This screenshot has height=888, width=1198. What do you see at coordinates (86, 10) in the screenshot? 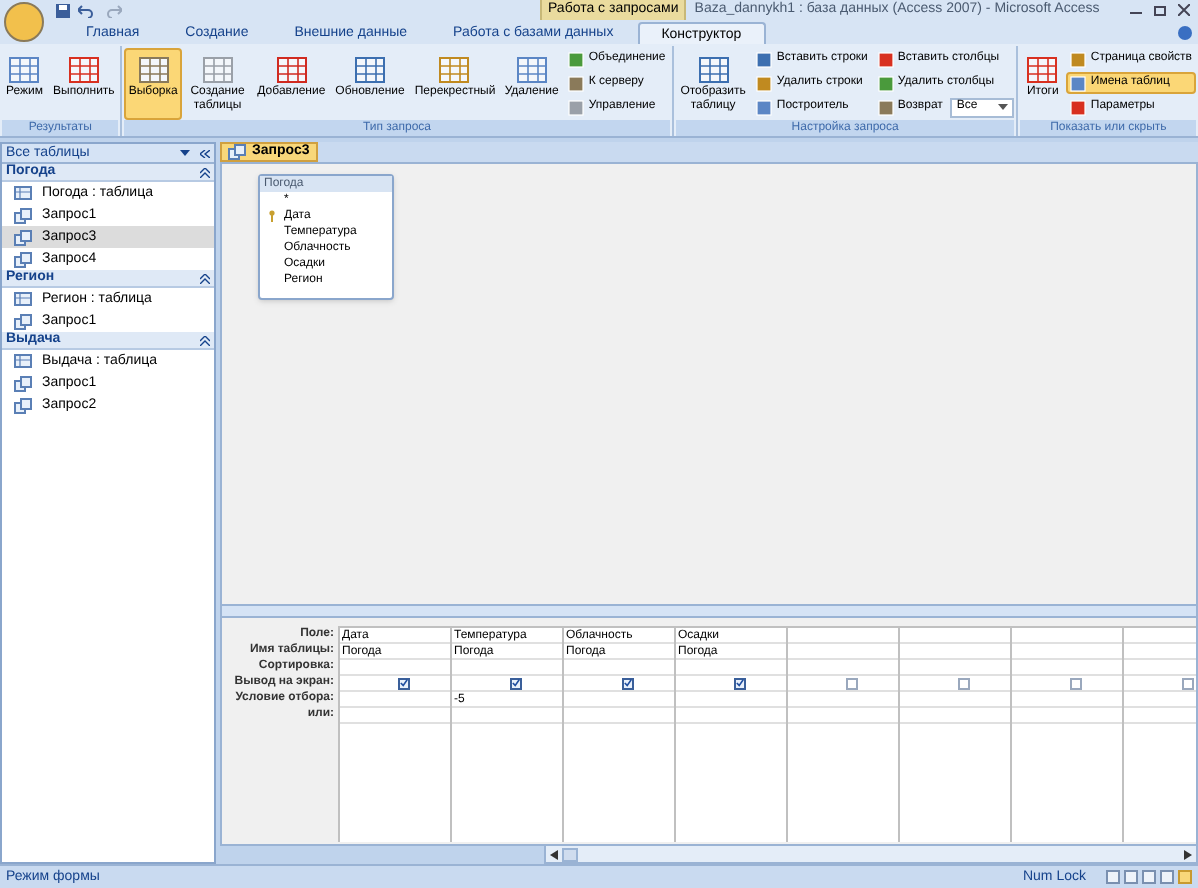
I see `undo-icon` at bounding box center [86, 10].